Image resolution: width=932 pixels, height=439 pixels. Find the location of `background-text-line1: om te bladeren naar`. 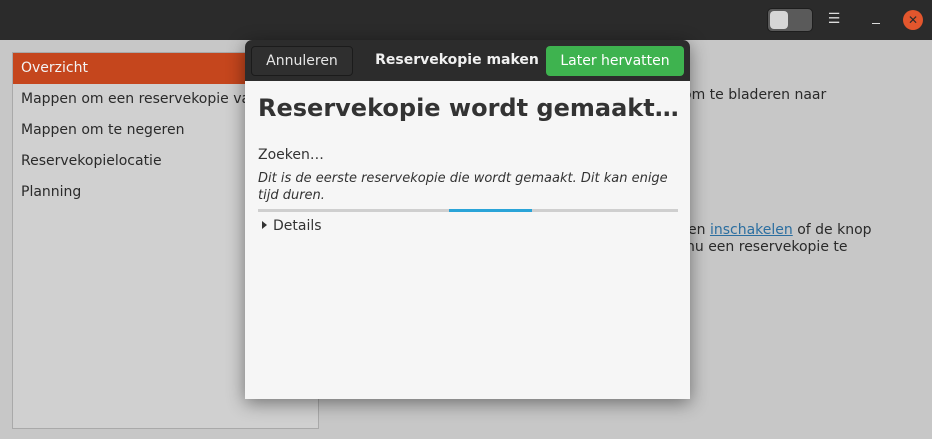

background-text-line1: om te bladeren naar is located at coordinates (755, 95).